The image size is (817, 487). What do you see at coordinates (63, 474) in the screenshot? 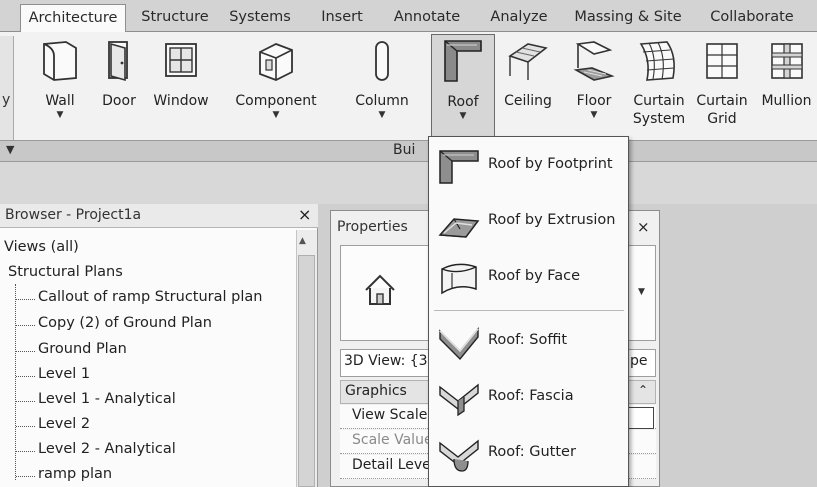
I see `tree-item: ramp plan` at bounding box center [63, 474].